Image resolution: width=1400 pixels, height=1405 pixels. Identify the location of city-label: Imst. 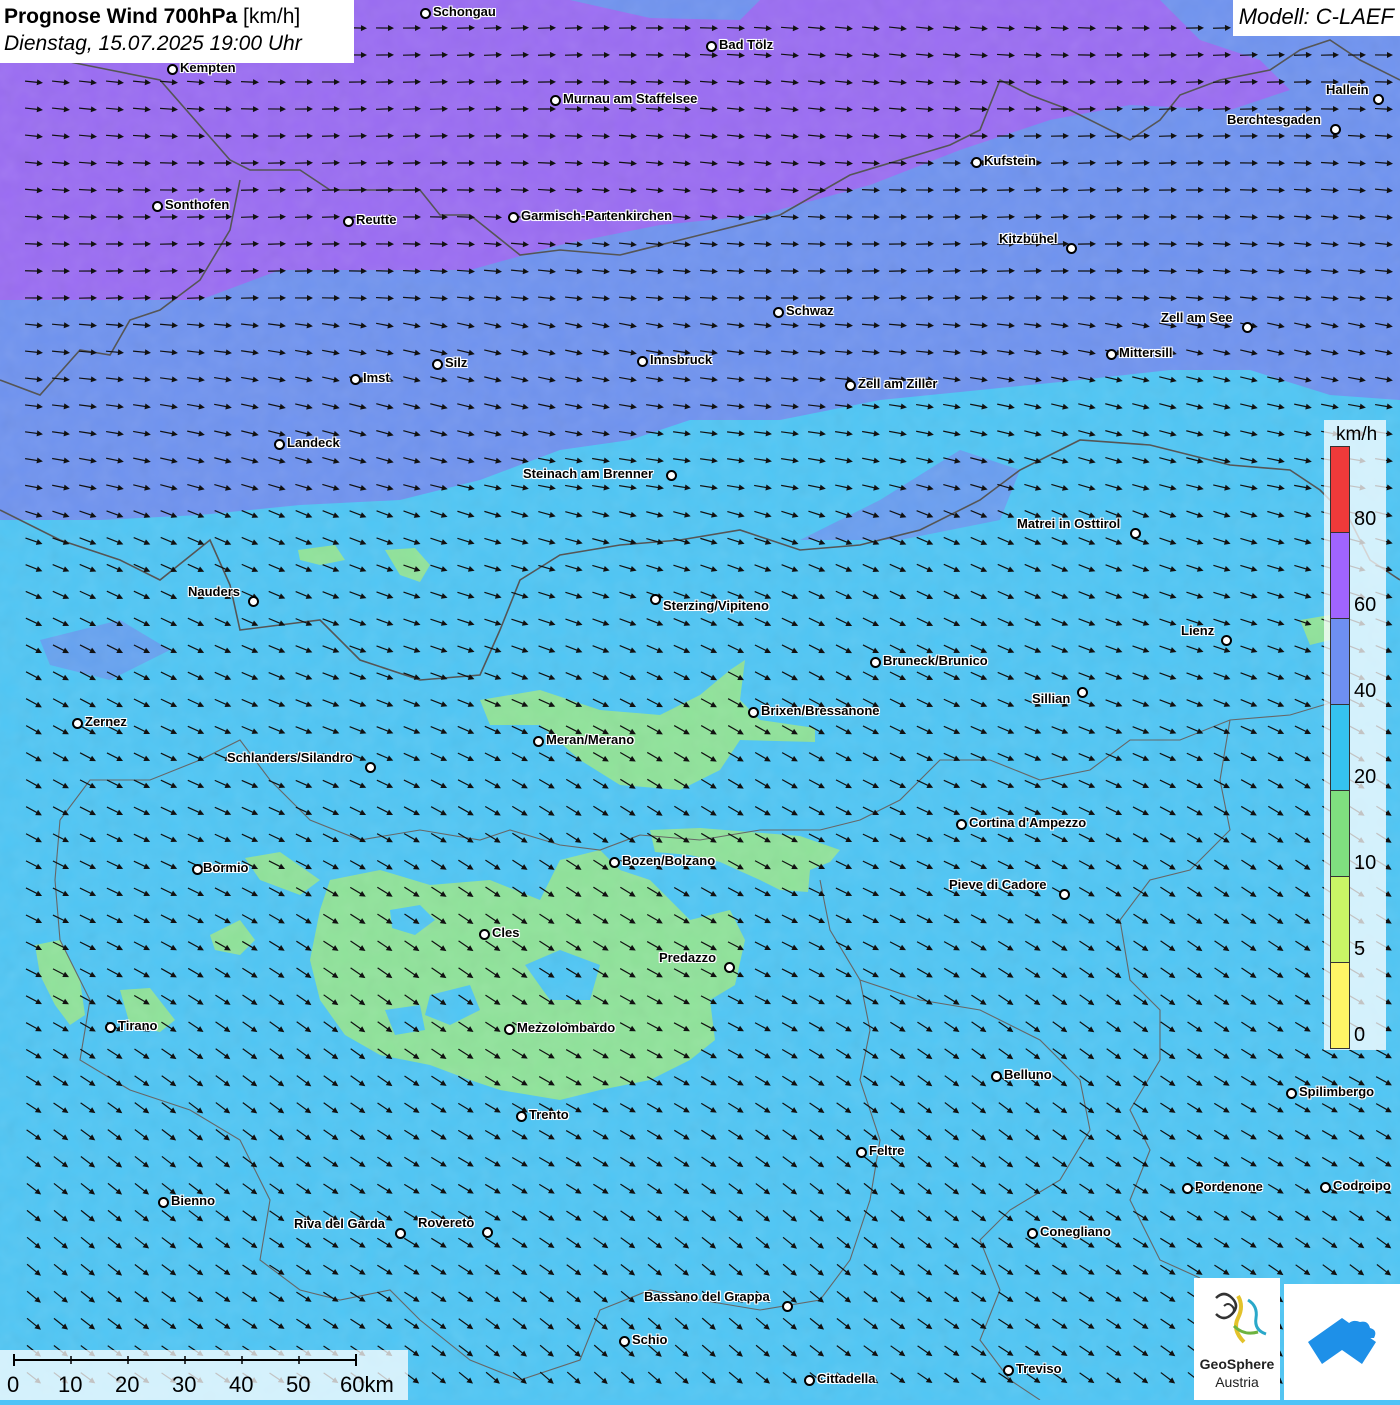
(376, 378).